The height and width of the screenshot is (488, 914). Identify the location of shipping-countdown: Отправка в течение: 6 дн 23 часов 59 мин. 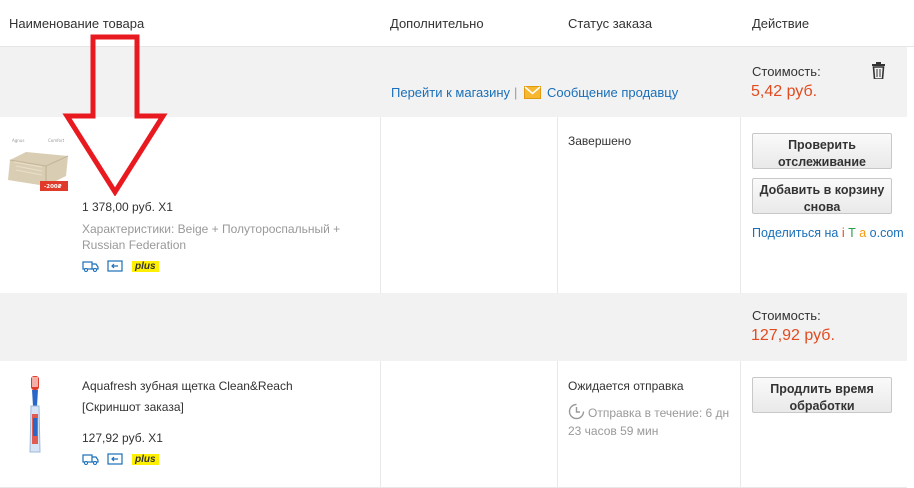
(649, 422).